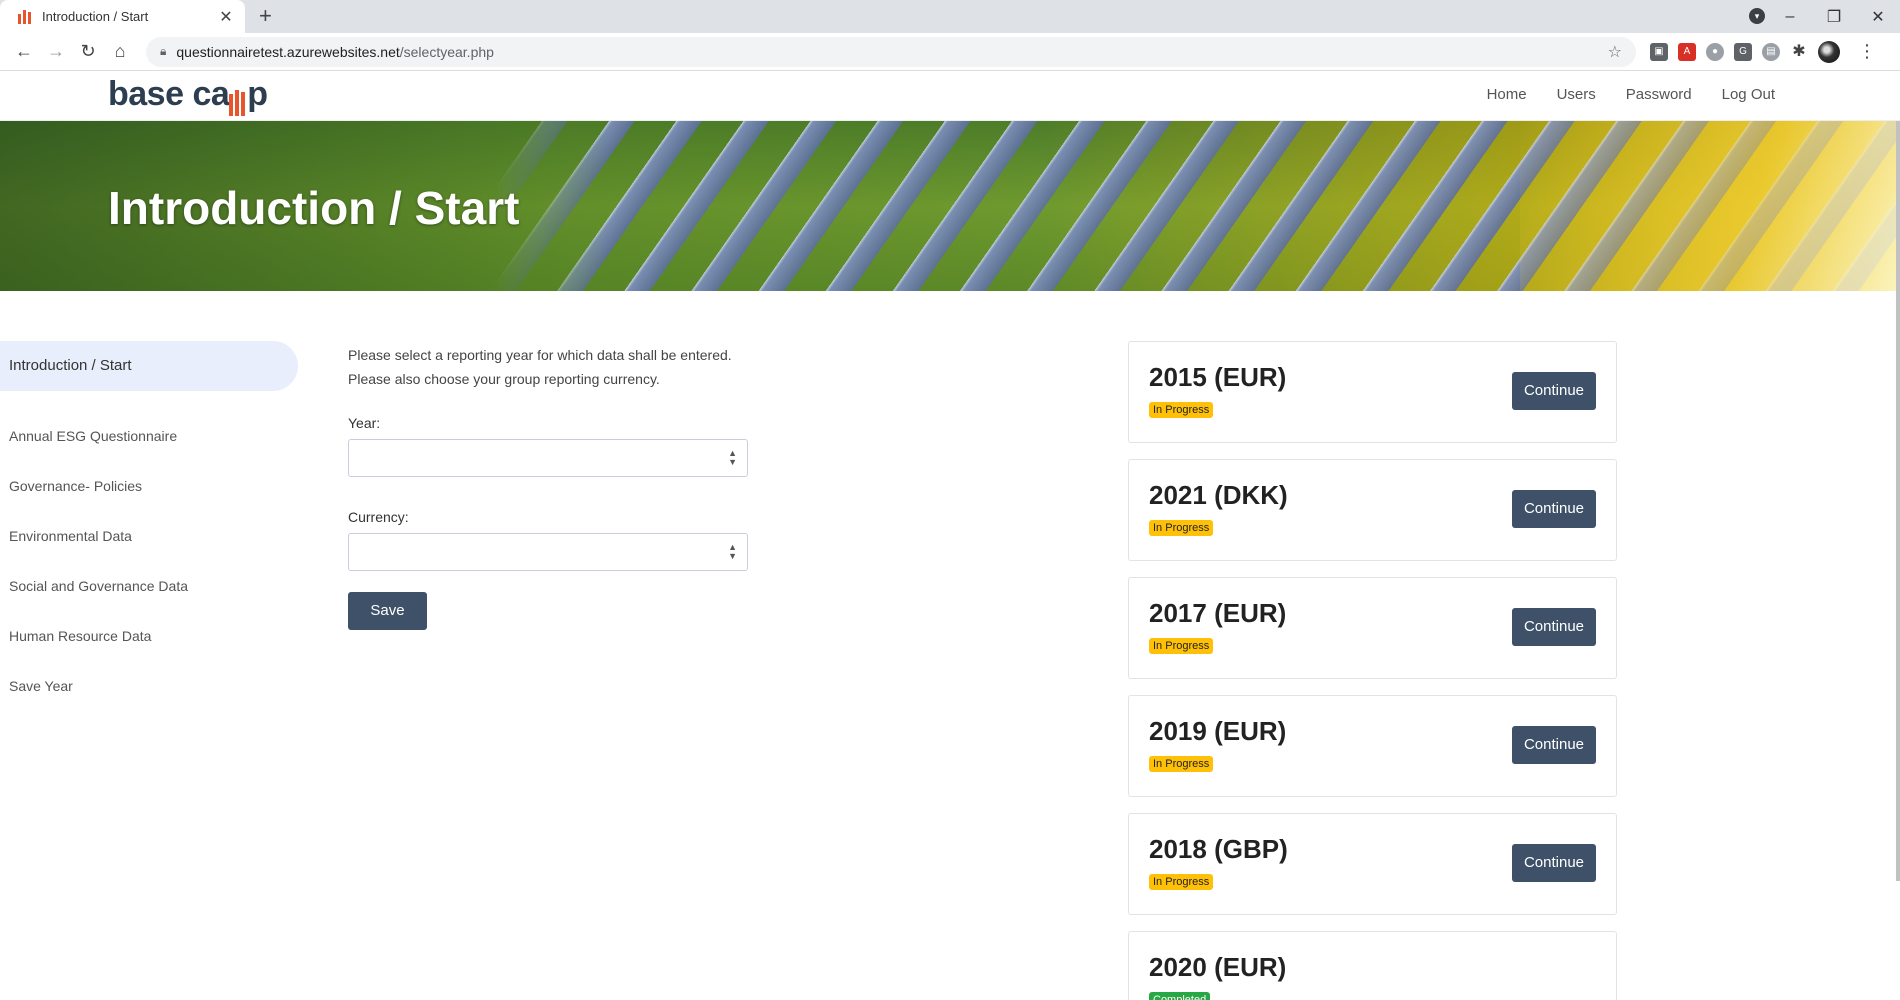 Image resolution: width=1900 pixels, height=1000 pixels. I want to click on sun-glow, so click(1710, 206).